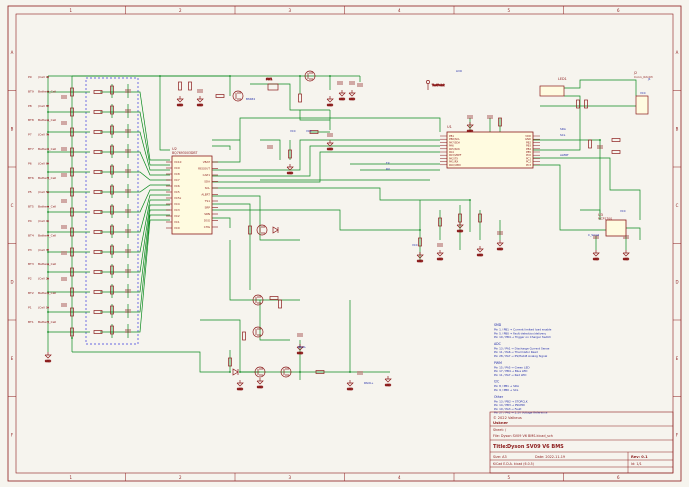  What do you see at coordinates (30, 221) in the screenshot?
I see `connector-pin: P4` at bounding box center [30, 221].